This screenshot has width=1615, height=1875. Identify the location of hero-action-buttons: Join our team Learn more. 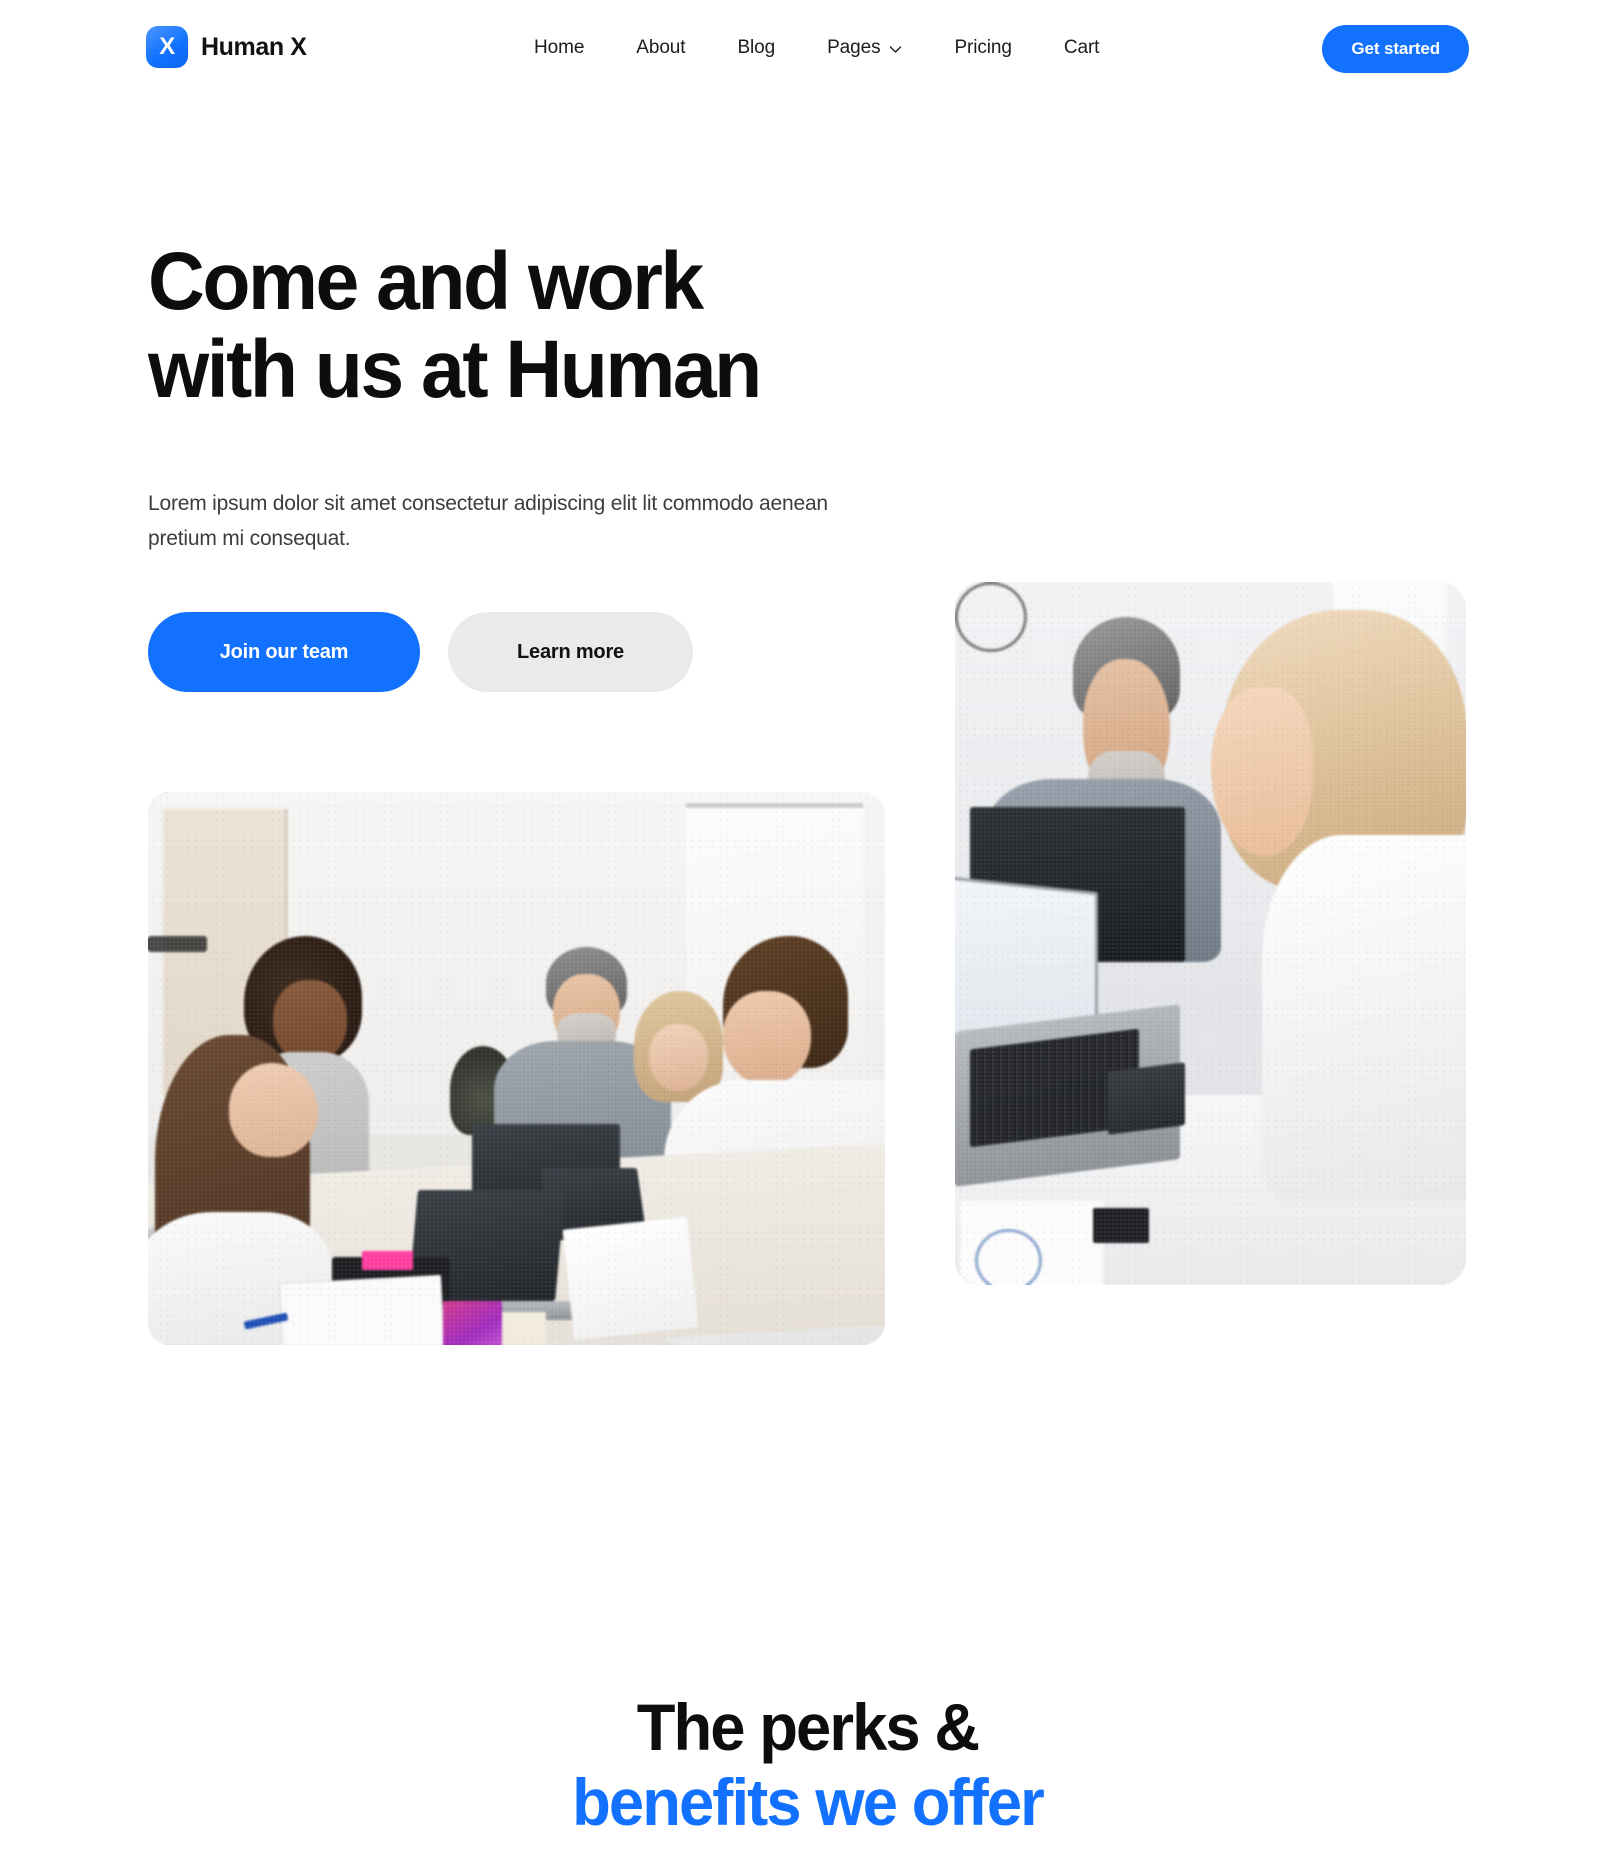
(420, 652).